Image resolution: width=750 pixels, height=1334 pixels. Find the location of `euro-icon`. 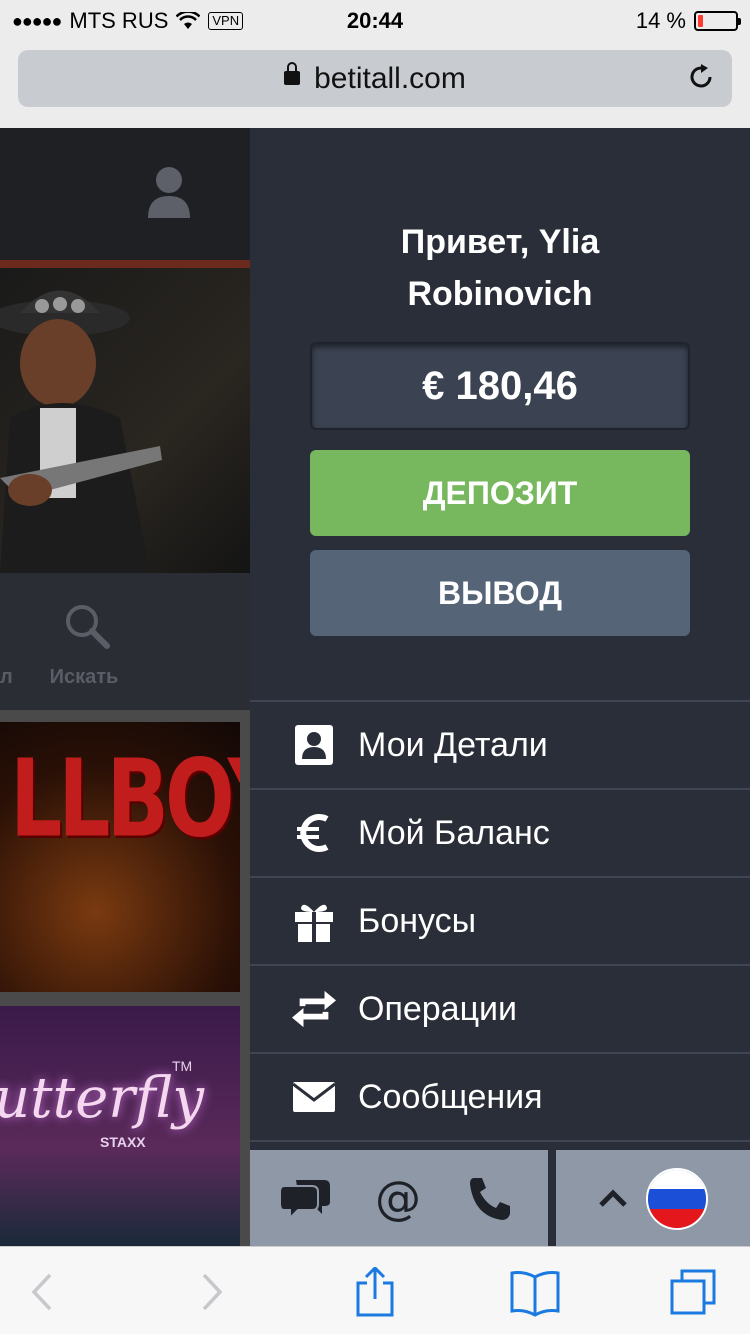

euro-icon is located at coordinates (314, 833).